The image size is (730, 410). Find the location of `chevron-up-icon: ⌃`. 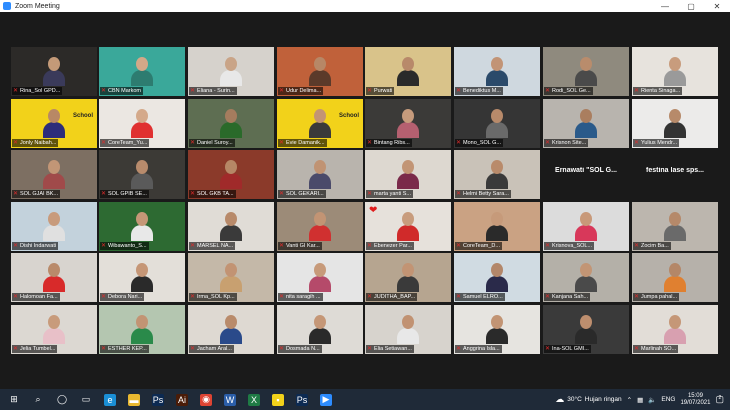

chevron-up-icon: ⌃ is located at coordinates (629, 400).